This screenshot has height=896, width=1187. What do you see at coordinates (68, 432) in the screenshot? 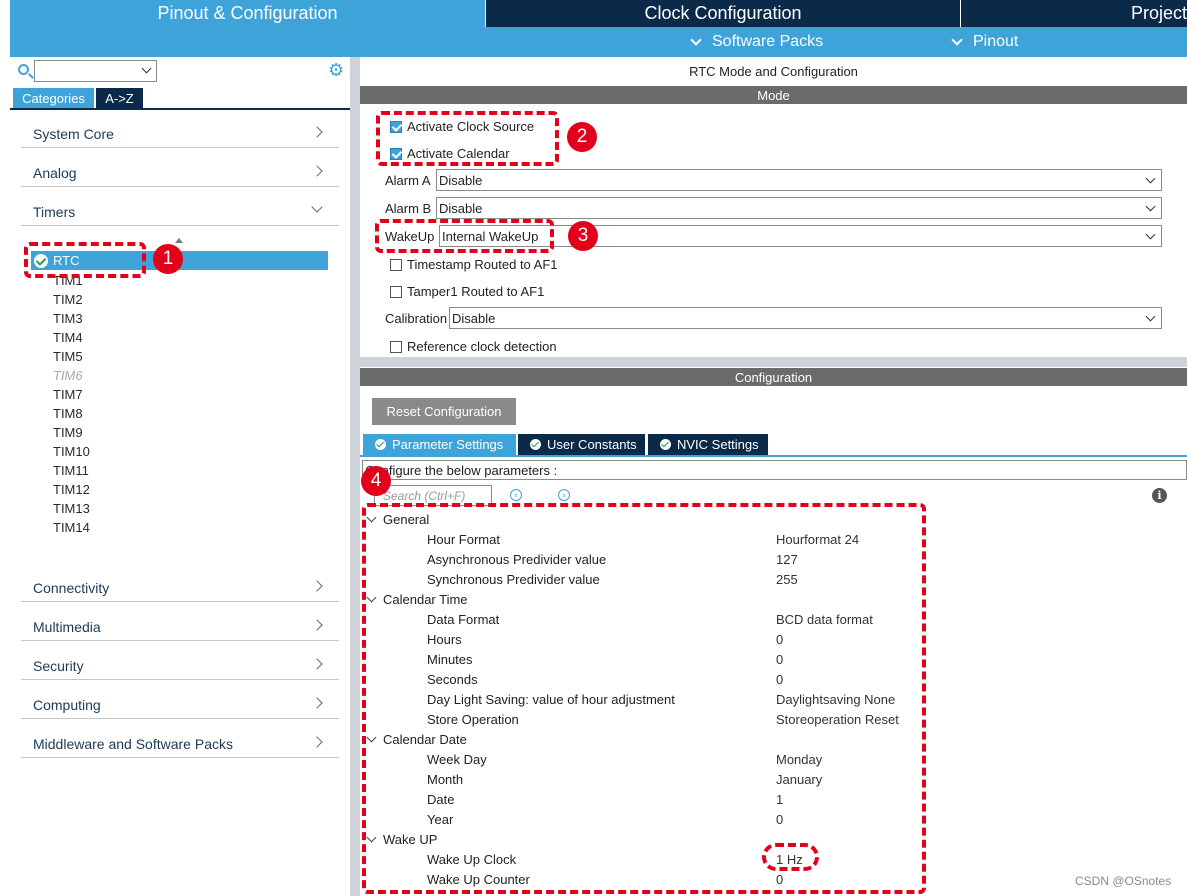
I see `timer-item-tim9: TIM9` at bounding box center [68, 432].